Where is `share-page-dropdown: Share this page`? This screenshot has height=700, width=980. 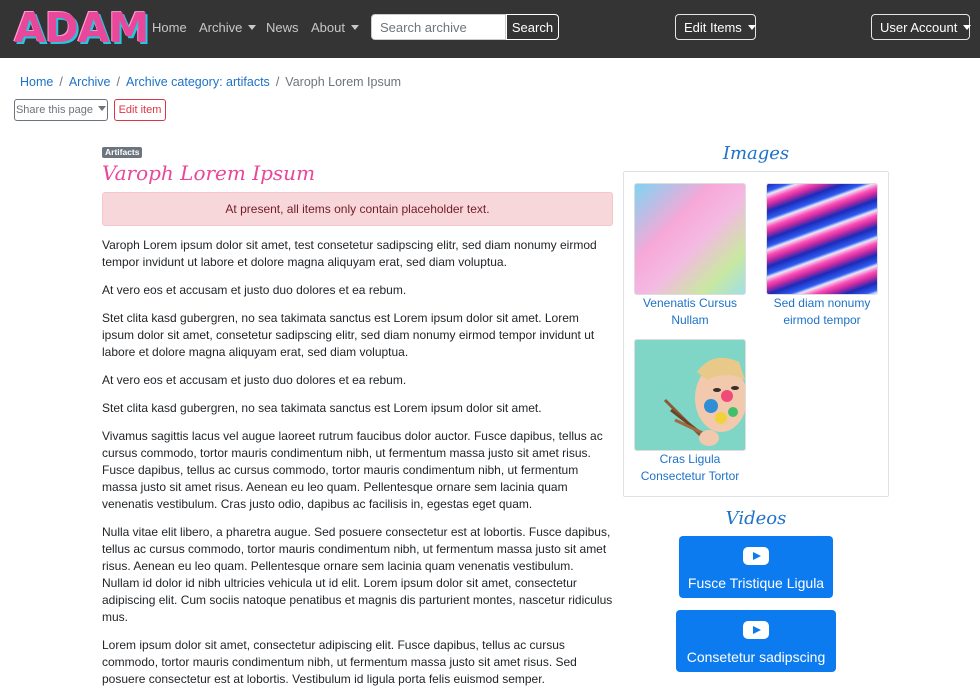
share-page-dropdown: Share this page is located at coordinates (61, 110).